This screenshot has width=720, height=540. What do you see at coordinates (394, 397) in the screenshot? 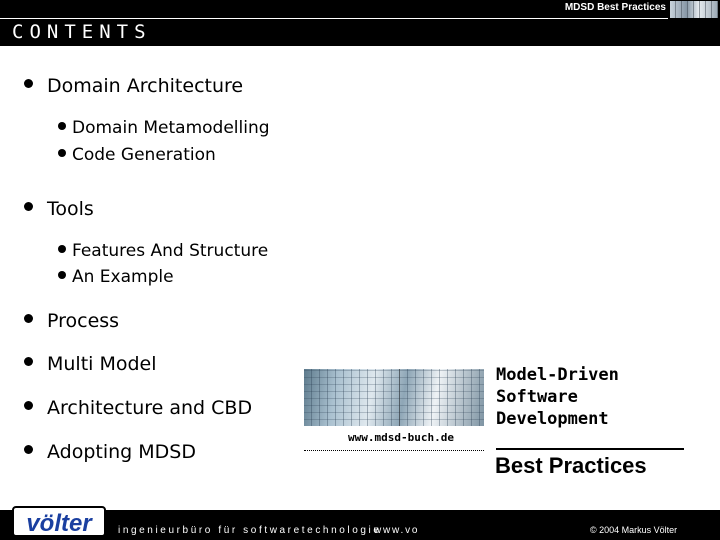
I see `book-cover-image` at bounding box center [394, 397].